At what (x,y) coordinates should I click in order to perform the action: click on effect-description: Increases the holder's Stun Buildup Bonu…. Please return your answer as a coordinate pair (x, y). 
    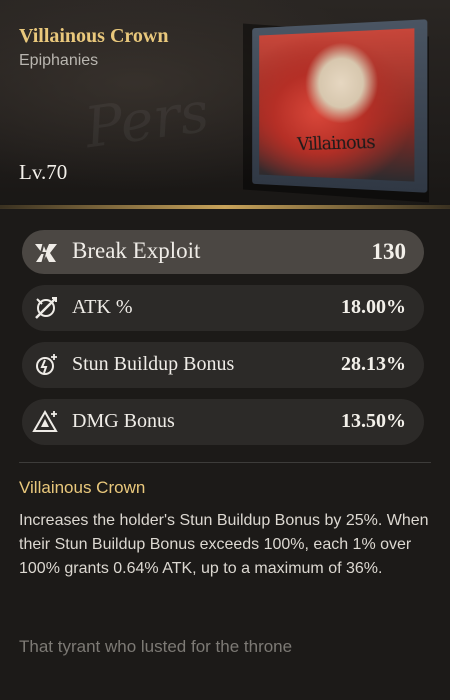
    Looking at the image, I should click on (224, 544).